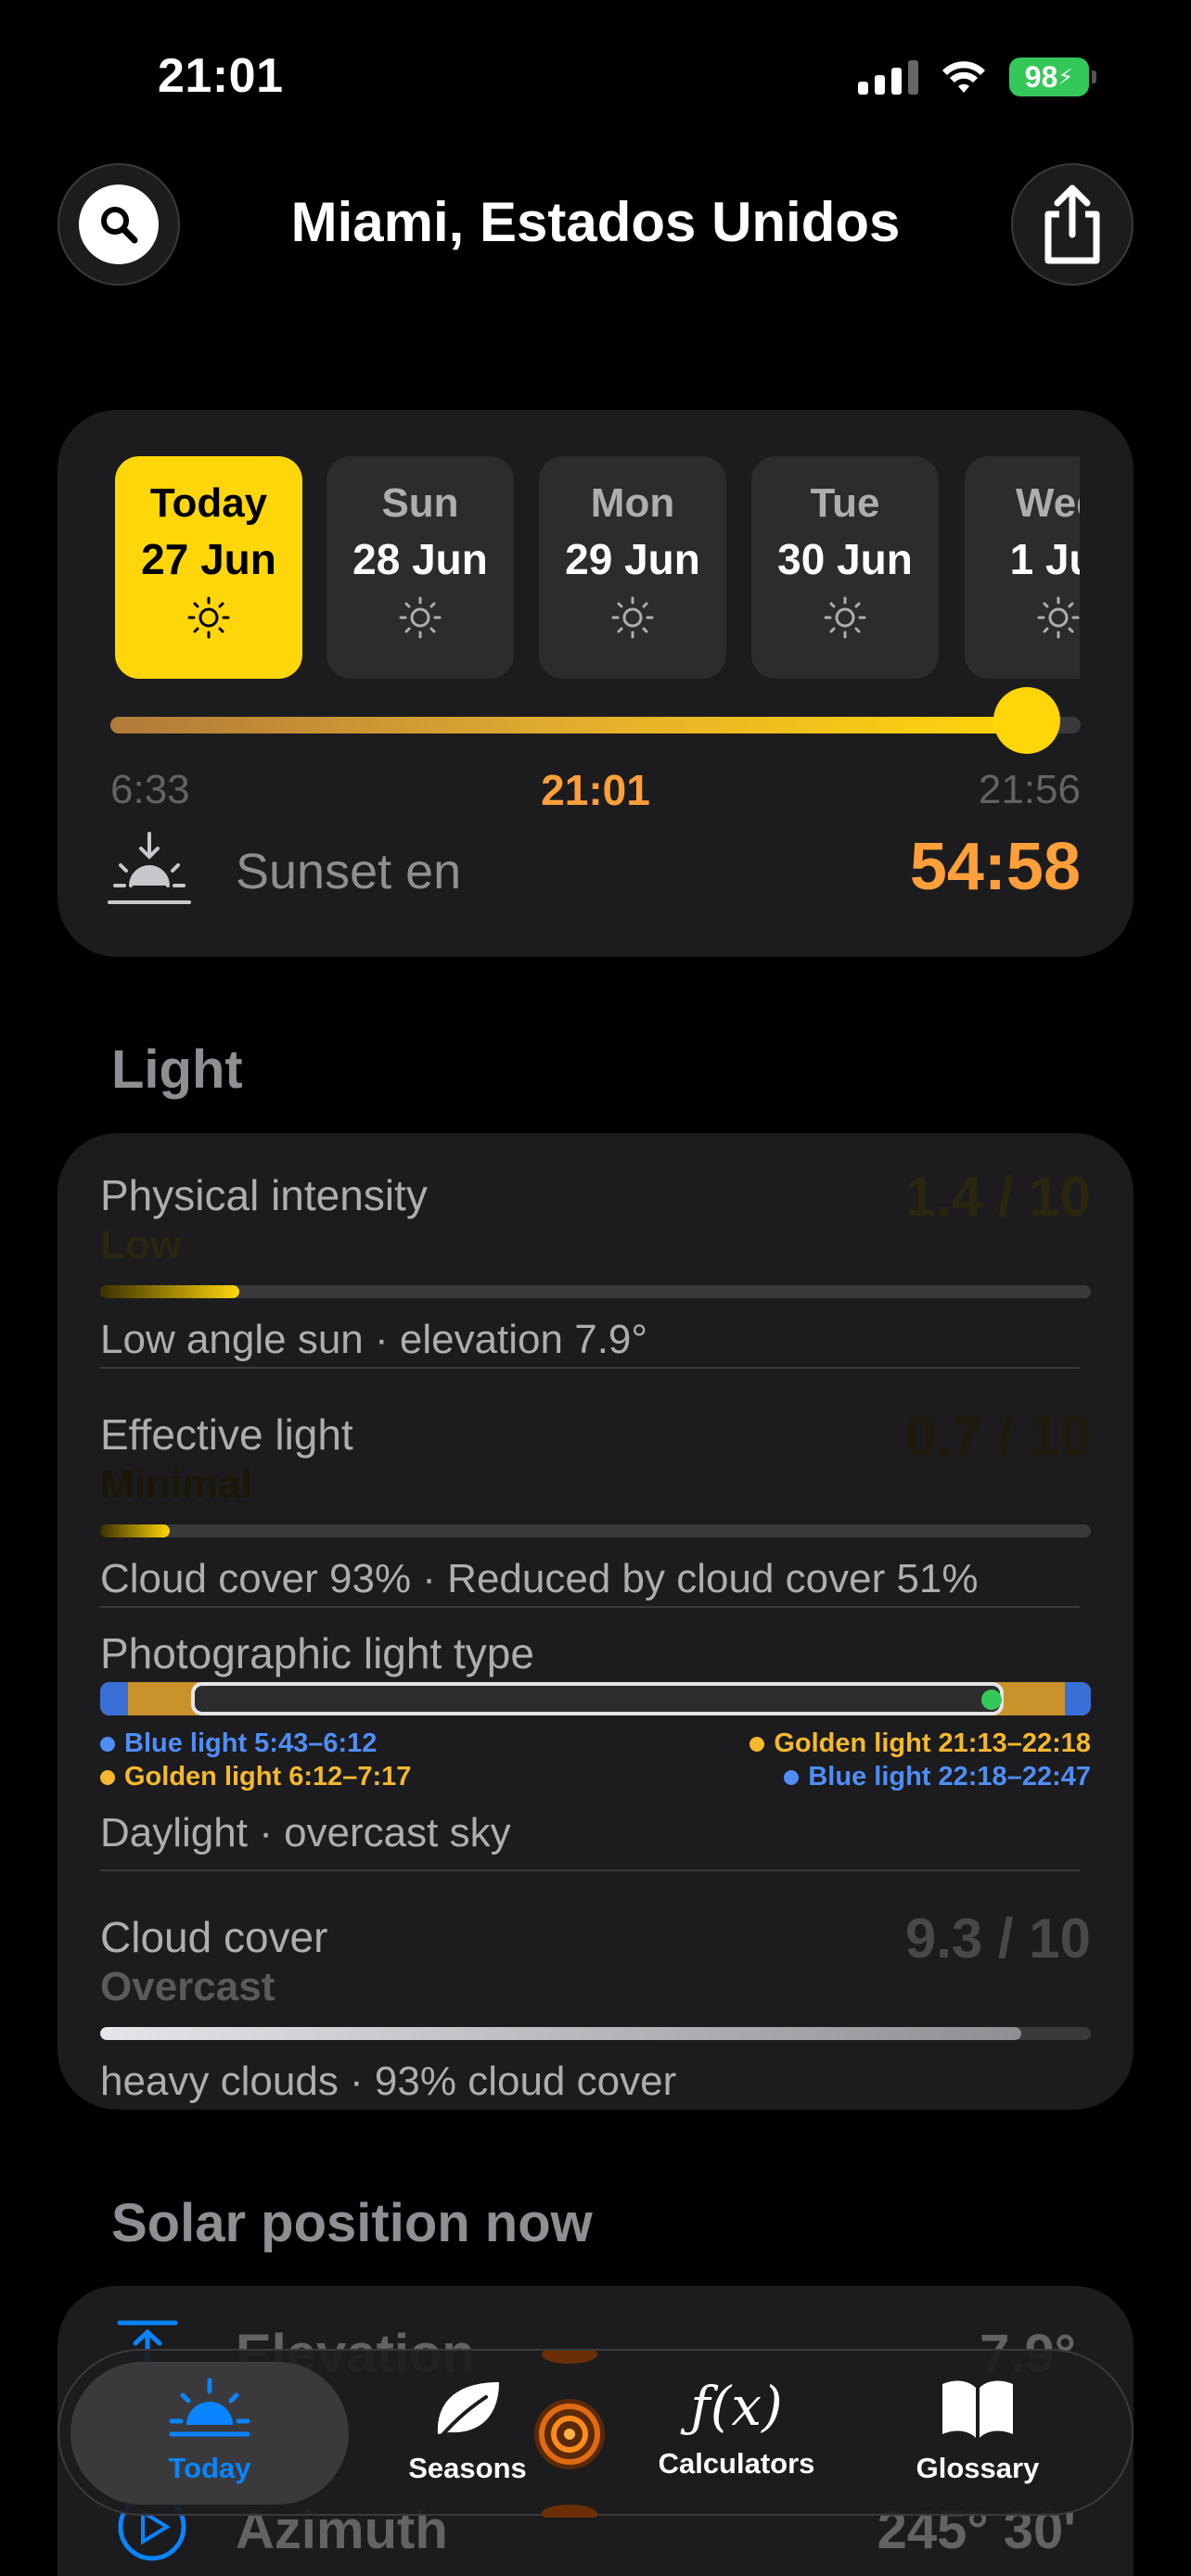 This screenshot has width=1191, height=2576. Describe the element at coordinates (468, 2410) in the screenshot. I see `leaf-icon` at that location.